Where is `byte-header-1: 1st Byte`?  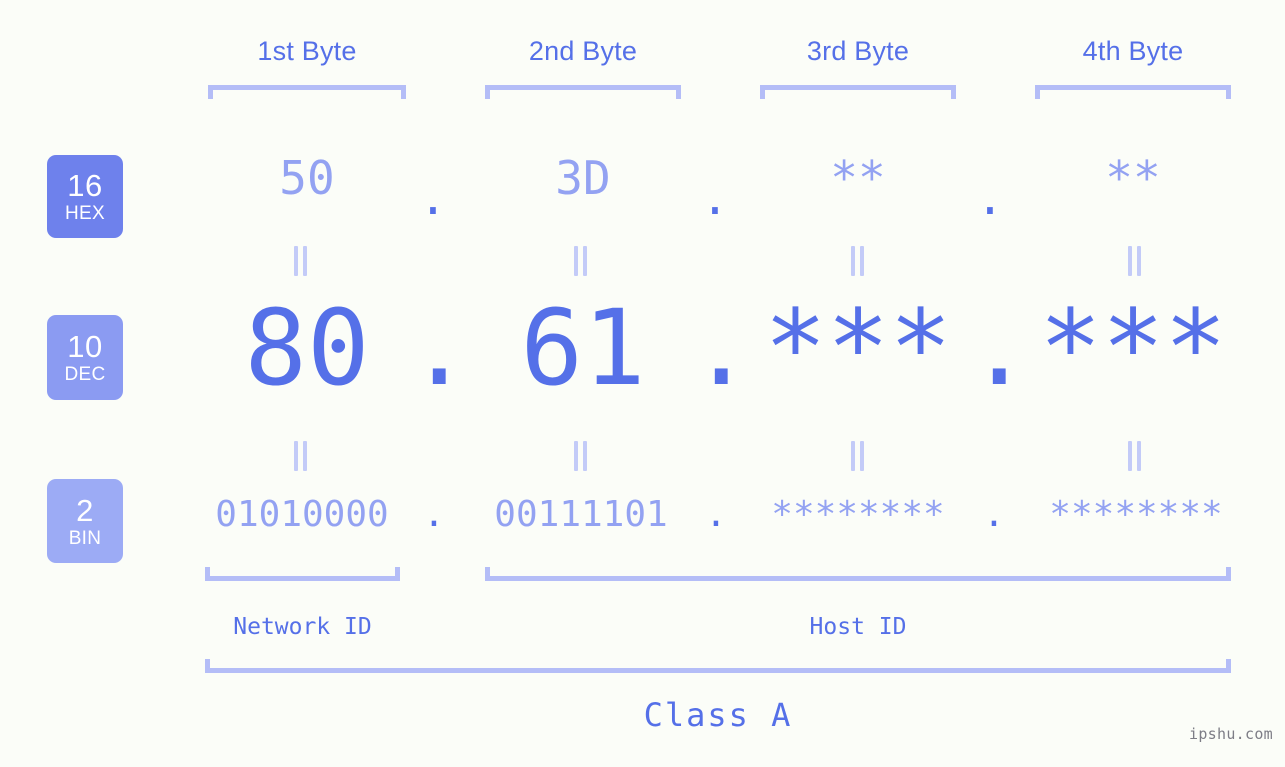 byte-header-1: 1st Byte is located at coordinates (307, 51).